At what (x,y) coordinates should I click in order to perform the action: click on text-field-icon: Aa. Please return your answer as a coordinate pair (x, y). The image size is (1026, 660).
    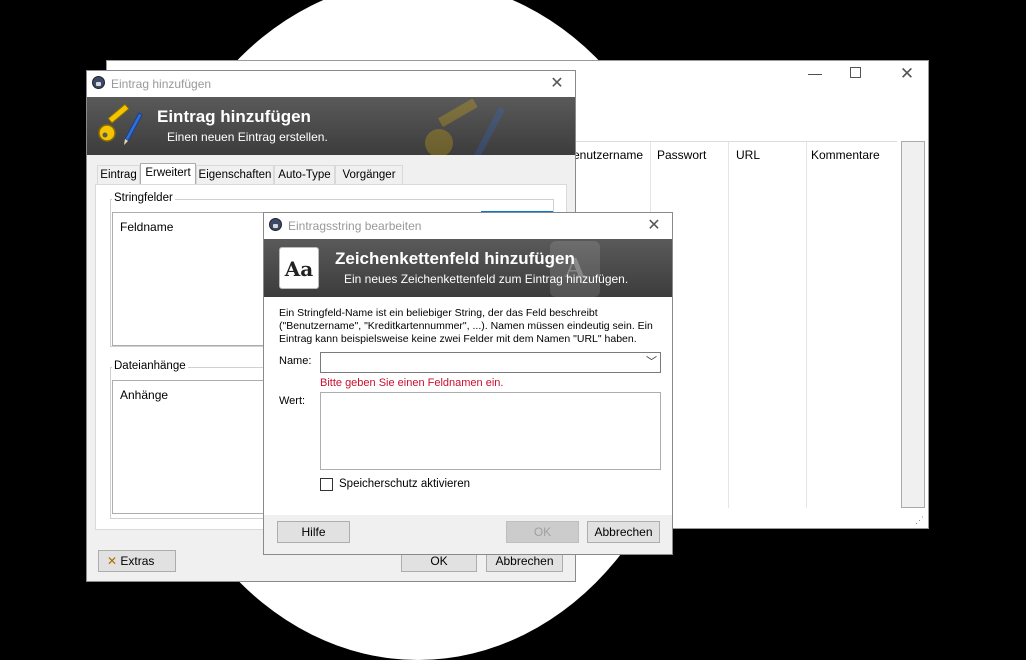
    Looking at the image, I should click on (299, 268).